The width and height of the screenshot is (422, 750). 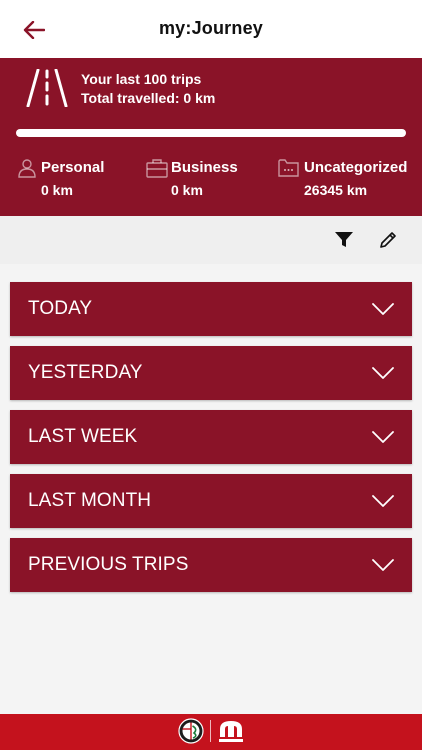 What do you see at coordinates (211, 501) in the screenshot?
I see `group-last-month: LAST MONTH` at bounding box center [211, 501].